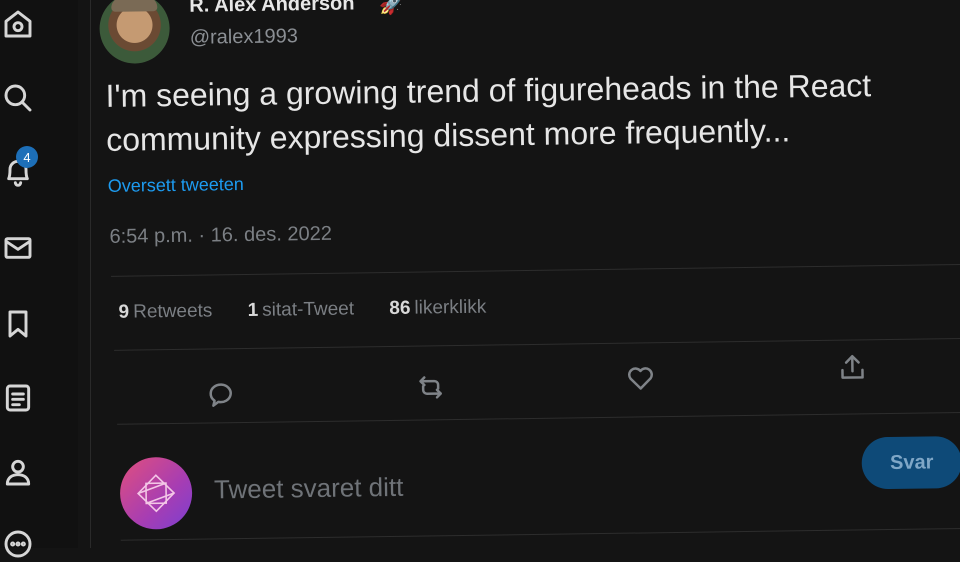  I want to click on likes-label: likerklikk, so click(450, 307).